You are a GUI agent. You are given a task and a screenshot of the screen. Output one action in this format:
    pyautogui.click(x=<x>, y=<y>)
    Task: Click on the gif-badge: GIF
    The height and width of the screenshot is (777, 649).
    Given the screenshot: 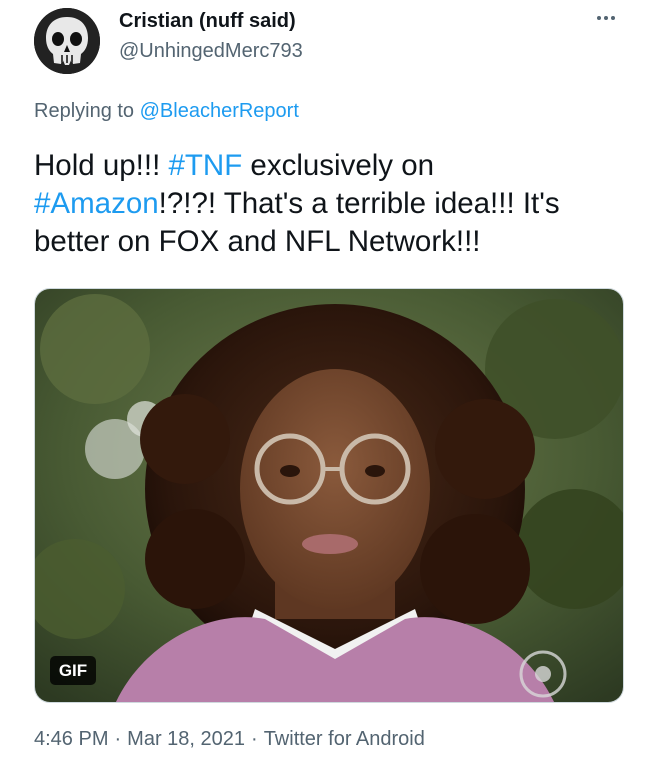 What is the action you would take?
    pyautogui.click(x=73, y=670)
    